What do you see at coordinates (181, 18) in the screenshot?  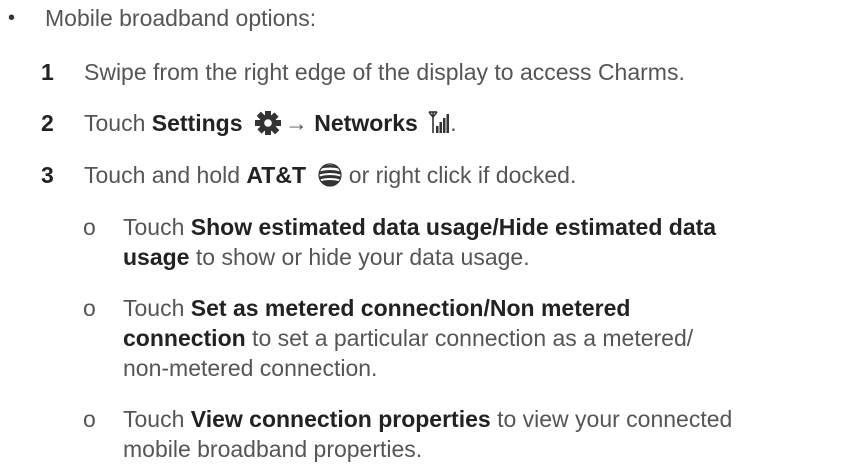 I see `bullet-text: Mobile broadband options:` at bounding box center [181, 18].